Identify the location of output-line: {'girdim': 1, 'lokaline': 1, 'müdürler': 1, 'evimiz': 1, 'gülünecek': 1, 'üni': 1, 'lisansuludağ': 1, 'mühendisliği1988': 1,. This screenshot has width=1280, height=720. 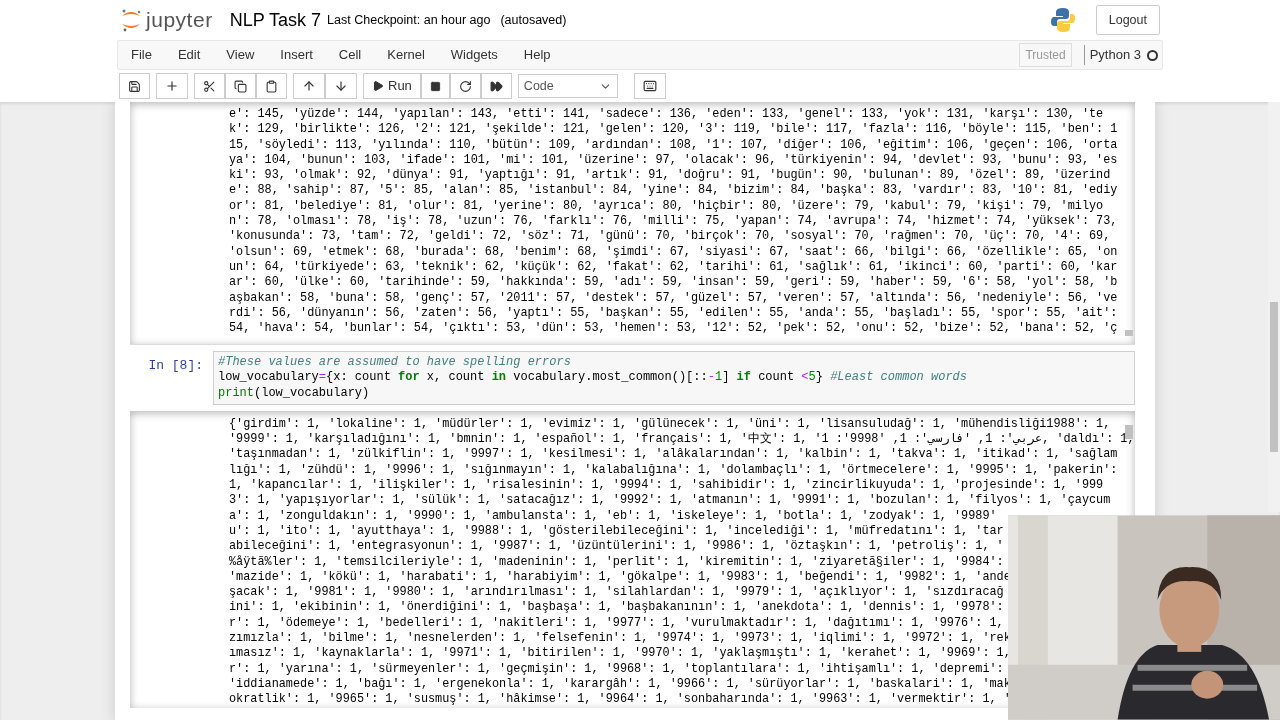
(670, 424).